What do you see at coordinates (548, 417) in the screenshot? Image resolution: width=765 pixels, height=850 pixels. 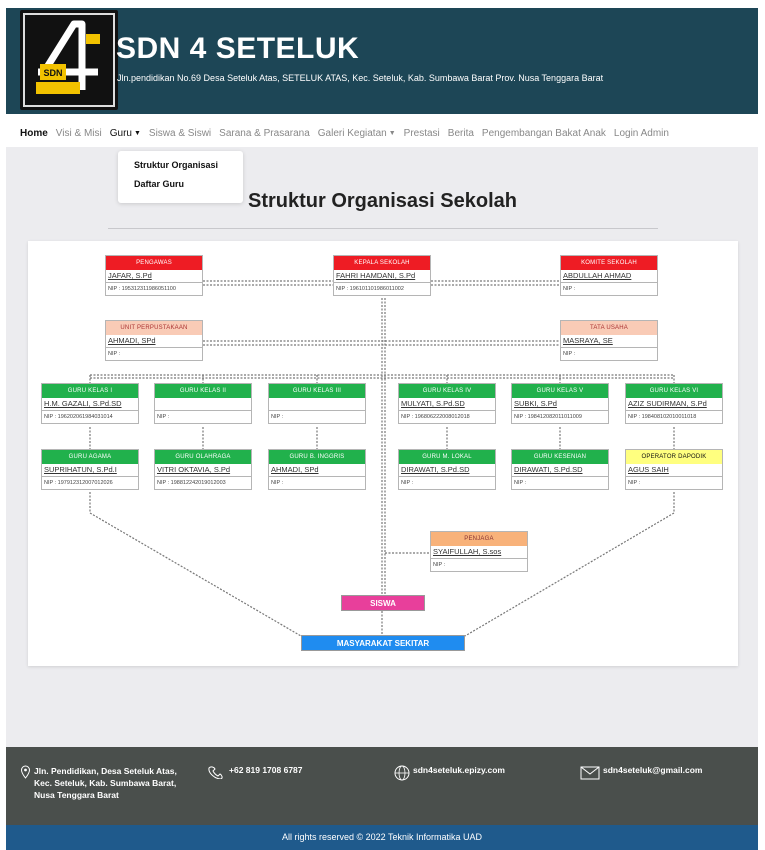 I see `org-nip: NIP : 198412082011011009` at bounding box center [548, 417].